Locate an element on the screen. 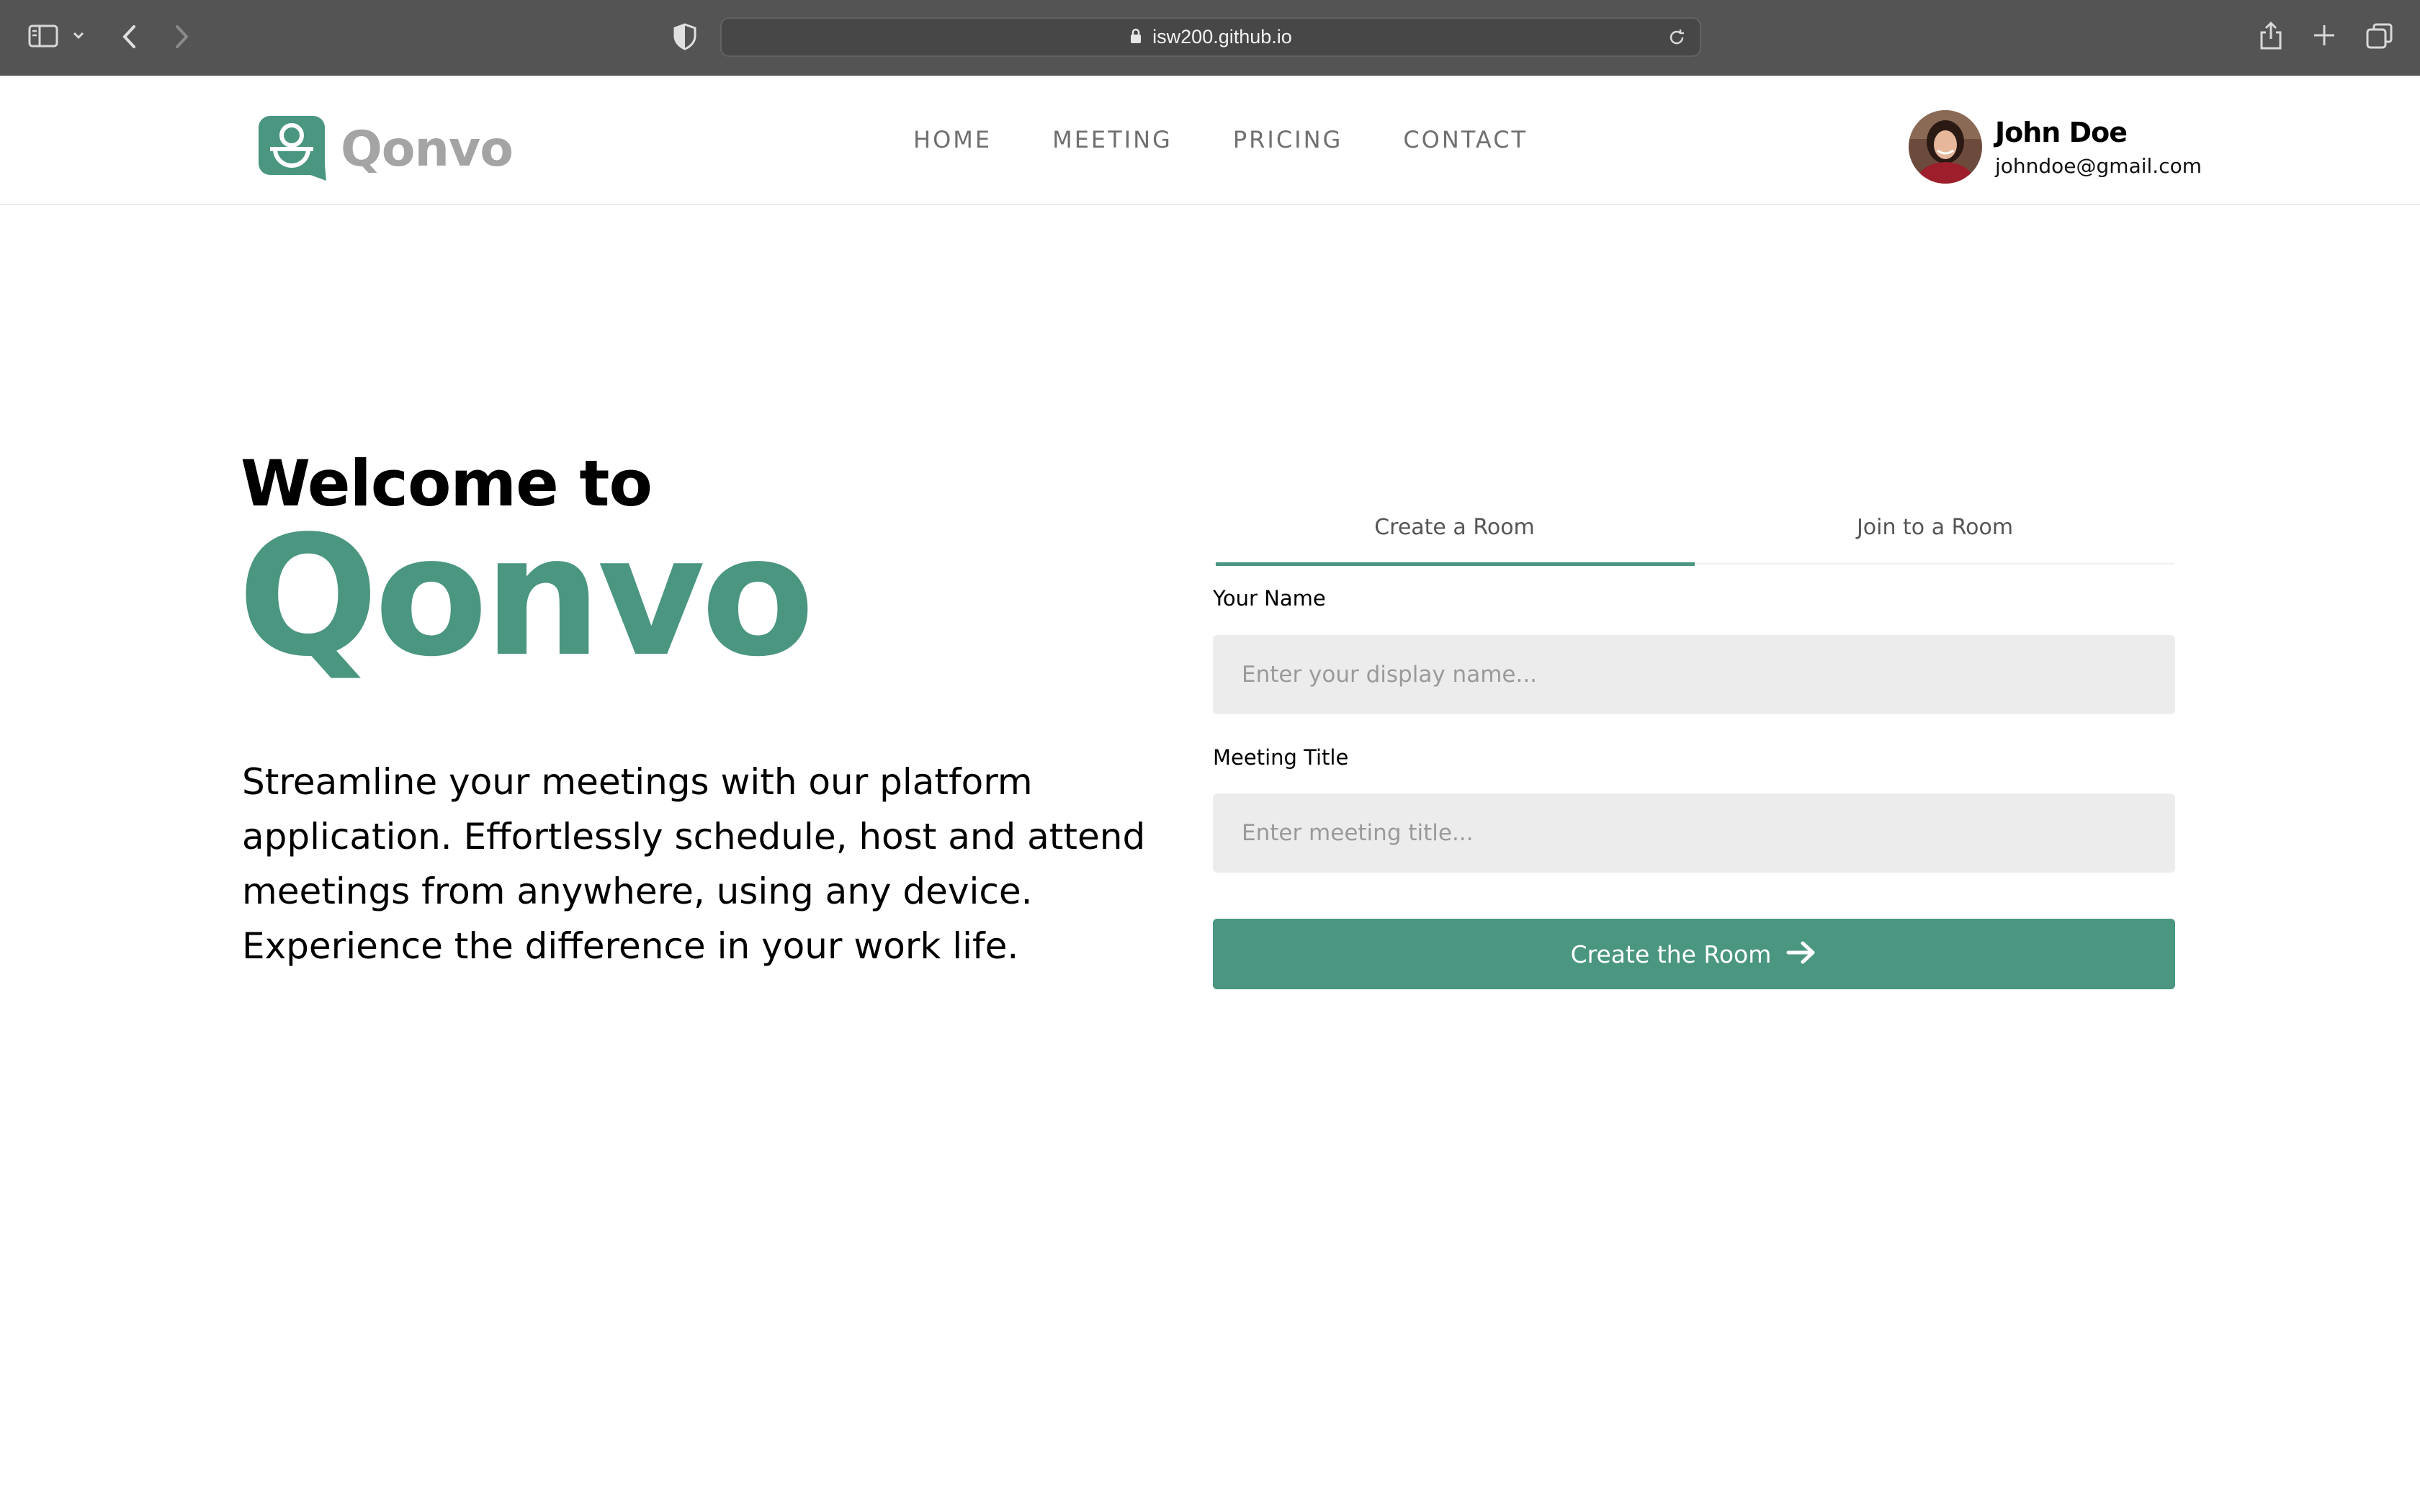 The image size is (2420, 1512). user-email: johndoe@gmail.com is located at coordinates (2098, 165).